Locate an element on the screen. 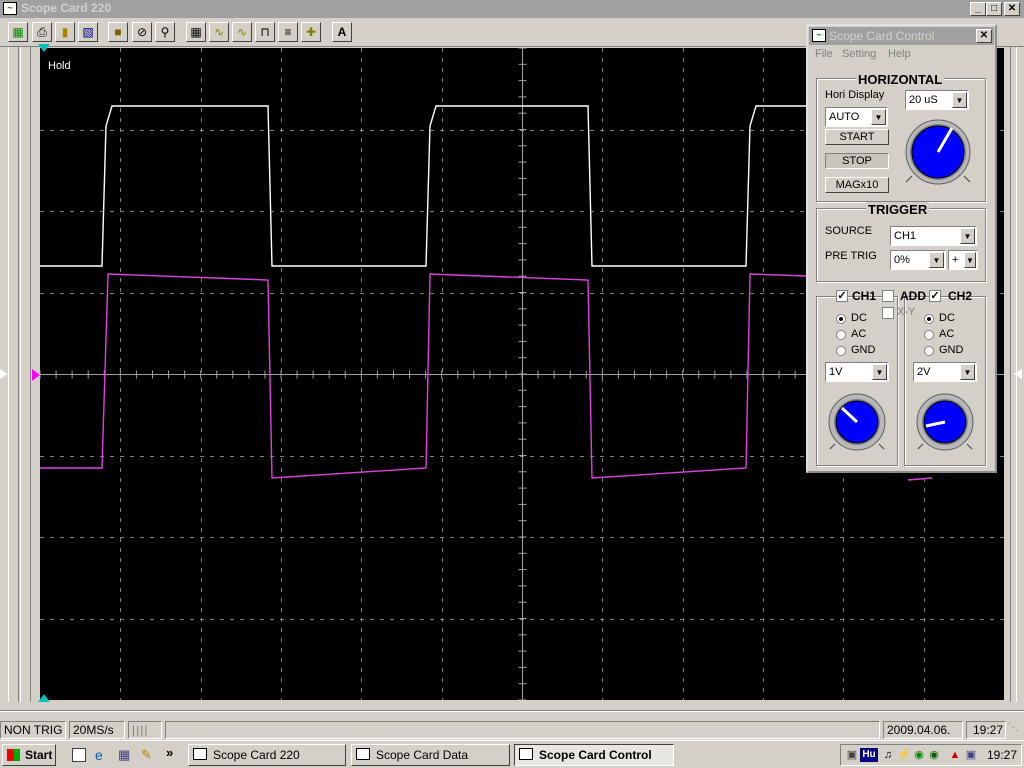  sine-alt-icon: ∿ is located at coordinates (242, 32).